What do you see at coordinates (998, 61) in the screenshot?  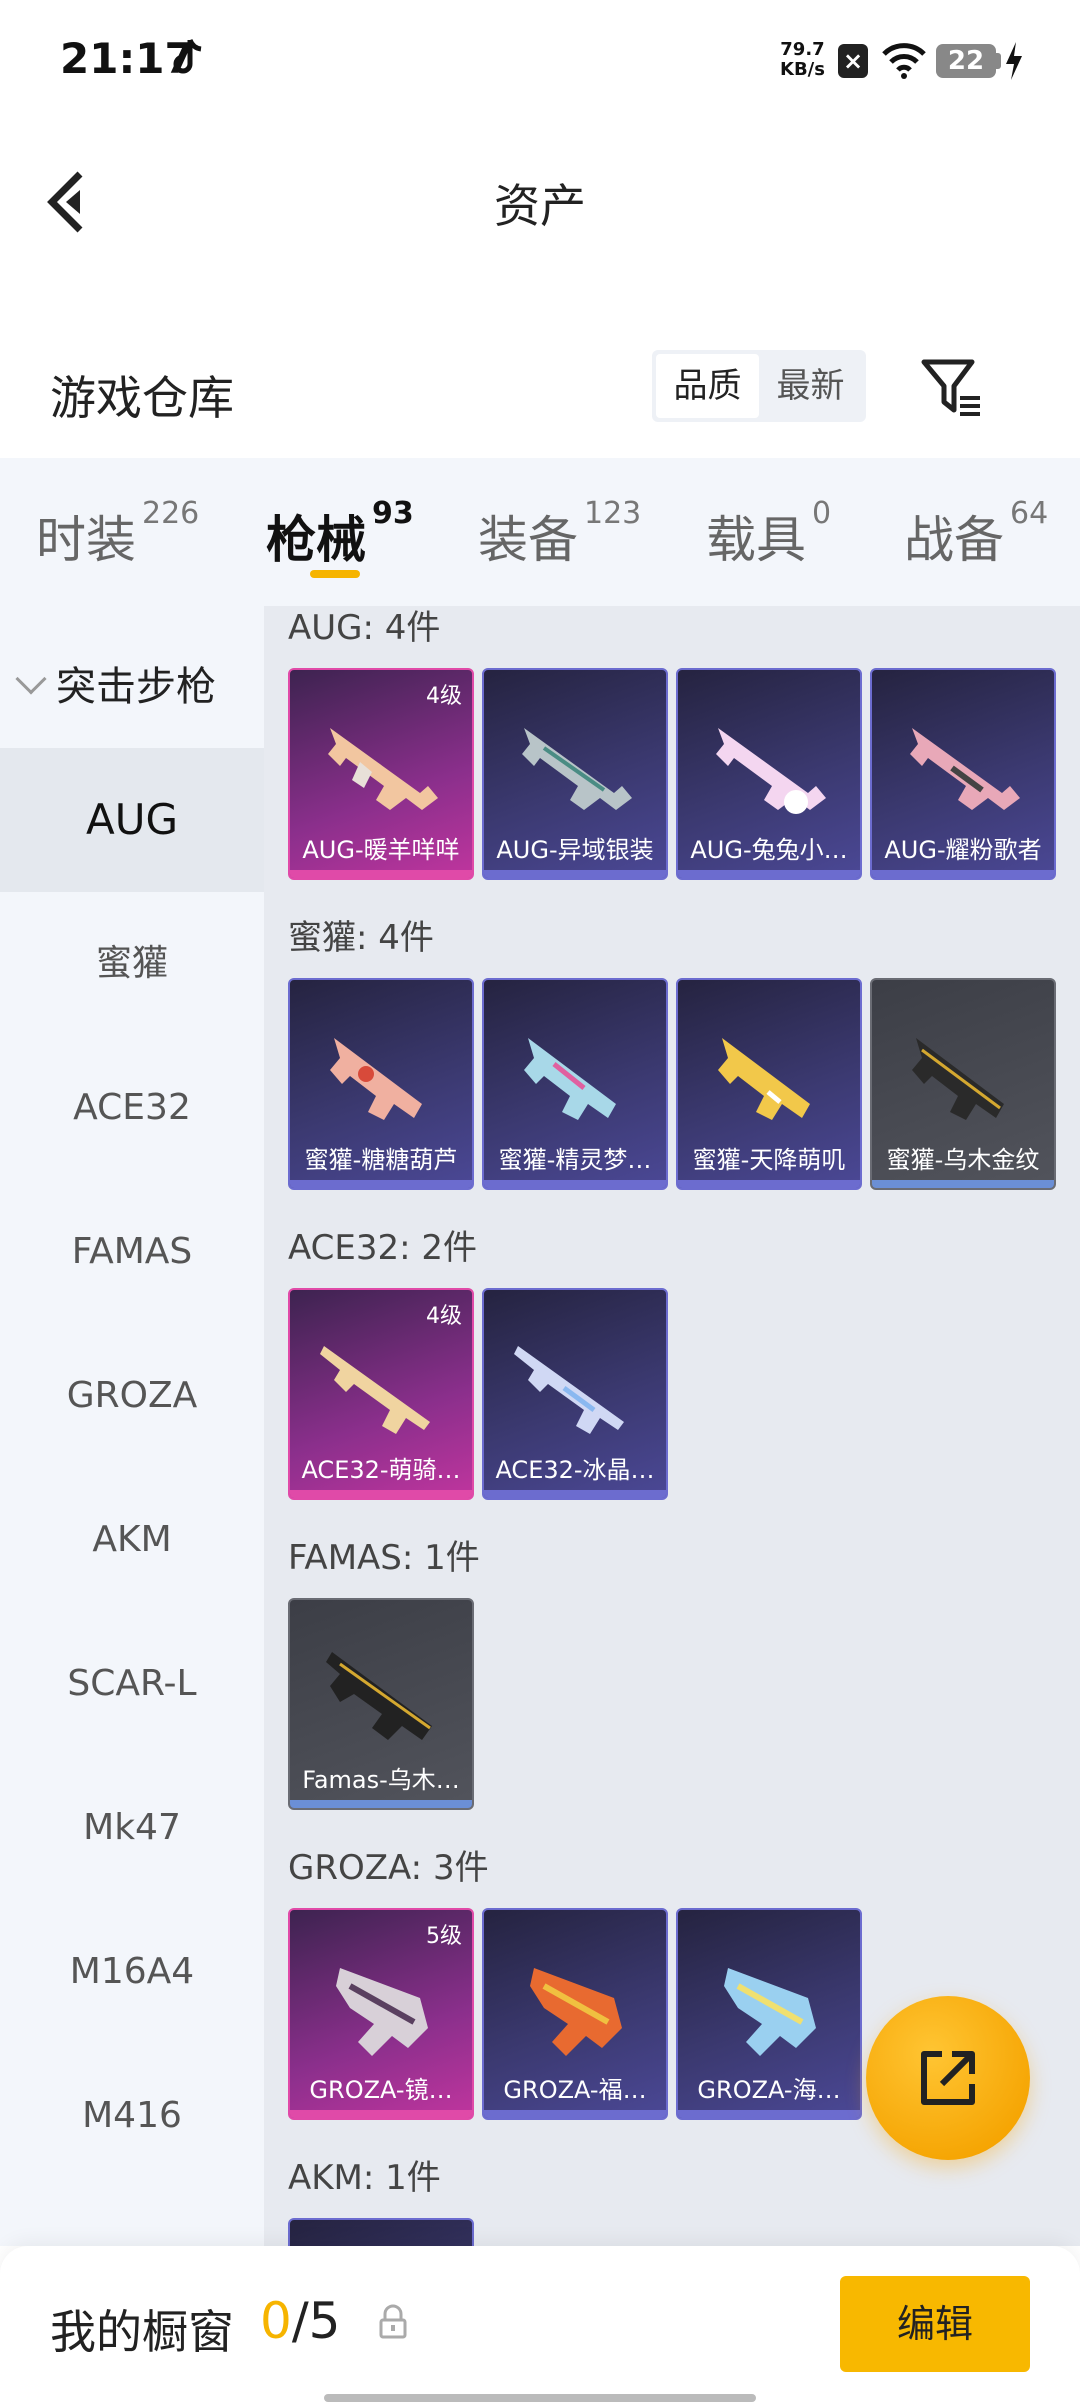 I see `battery-cap` at bounding box center [998, 61].